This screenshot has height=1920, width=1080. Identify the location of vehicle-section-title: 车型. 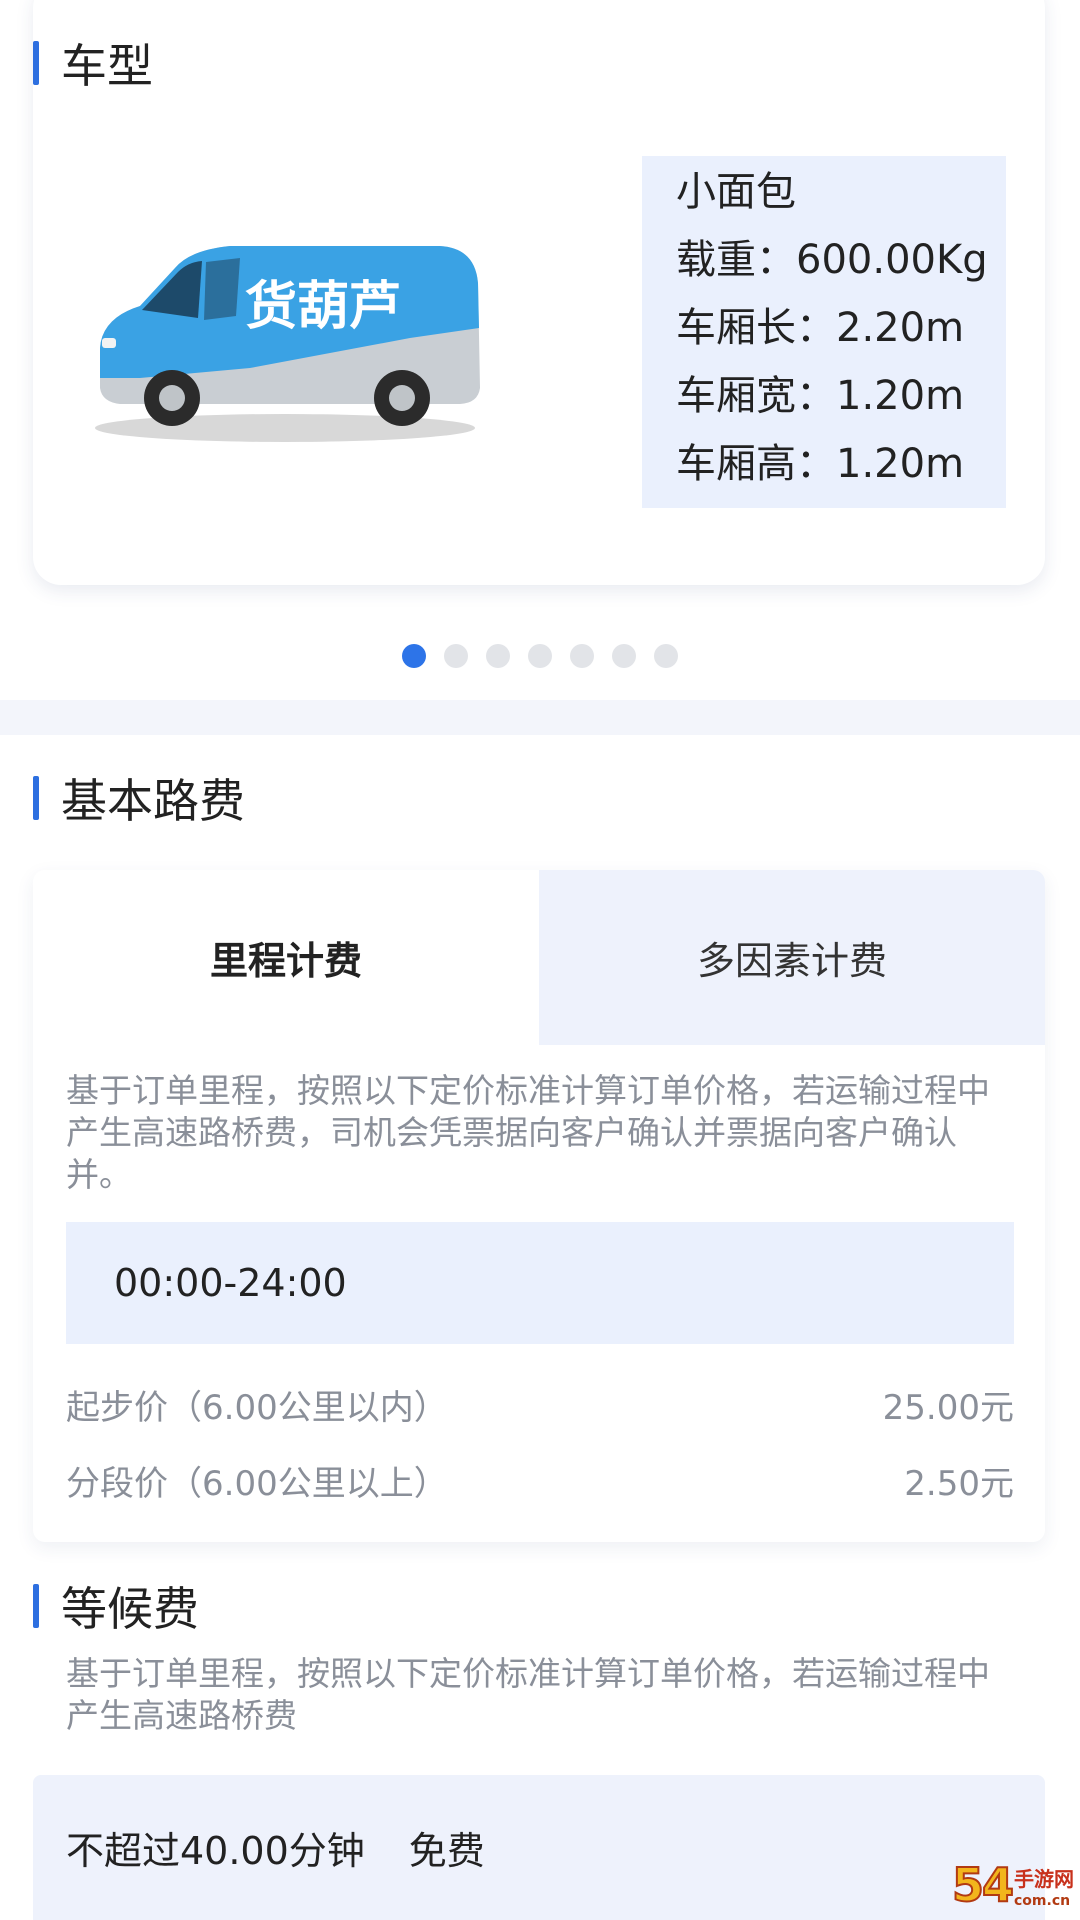
(107, 66).